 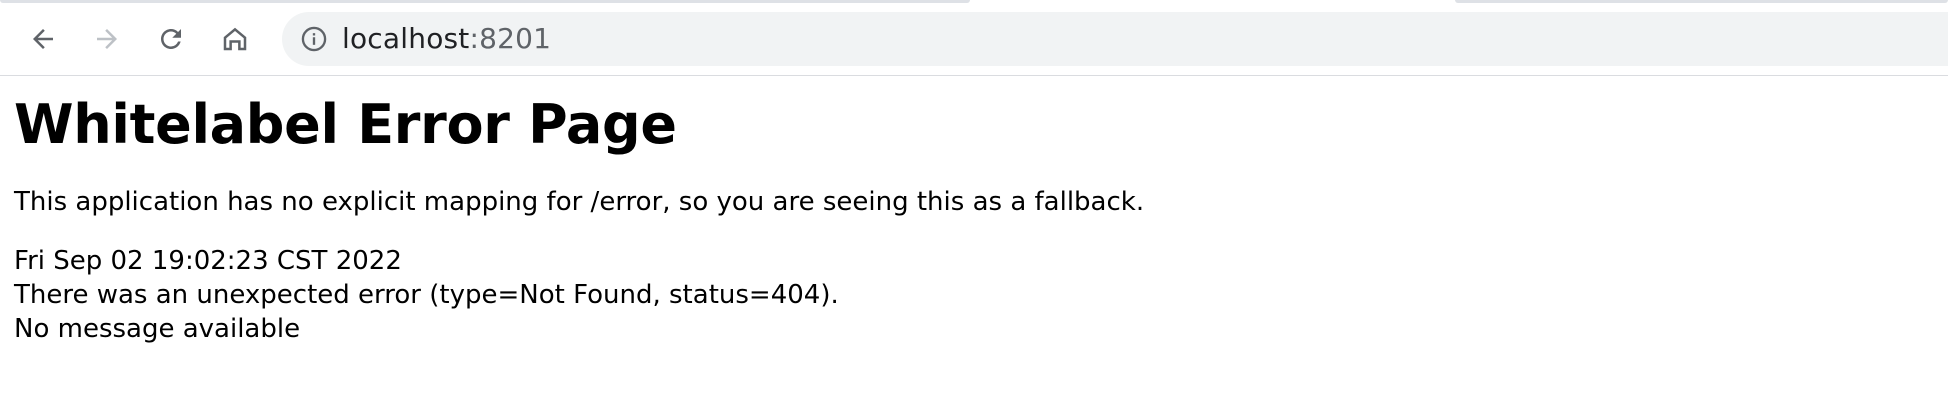 What do you see at coordinates (510, 38) in the screenshot?
I see `url-port: :8201` at bounding box center [510, 38].